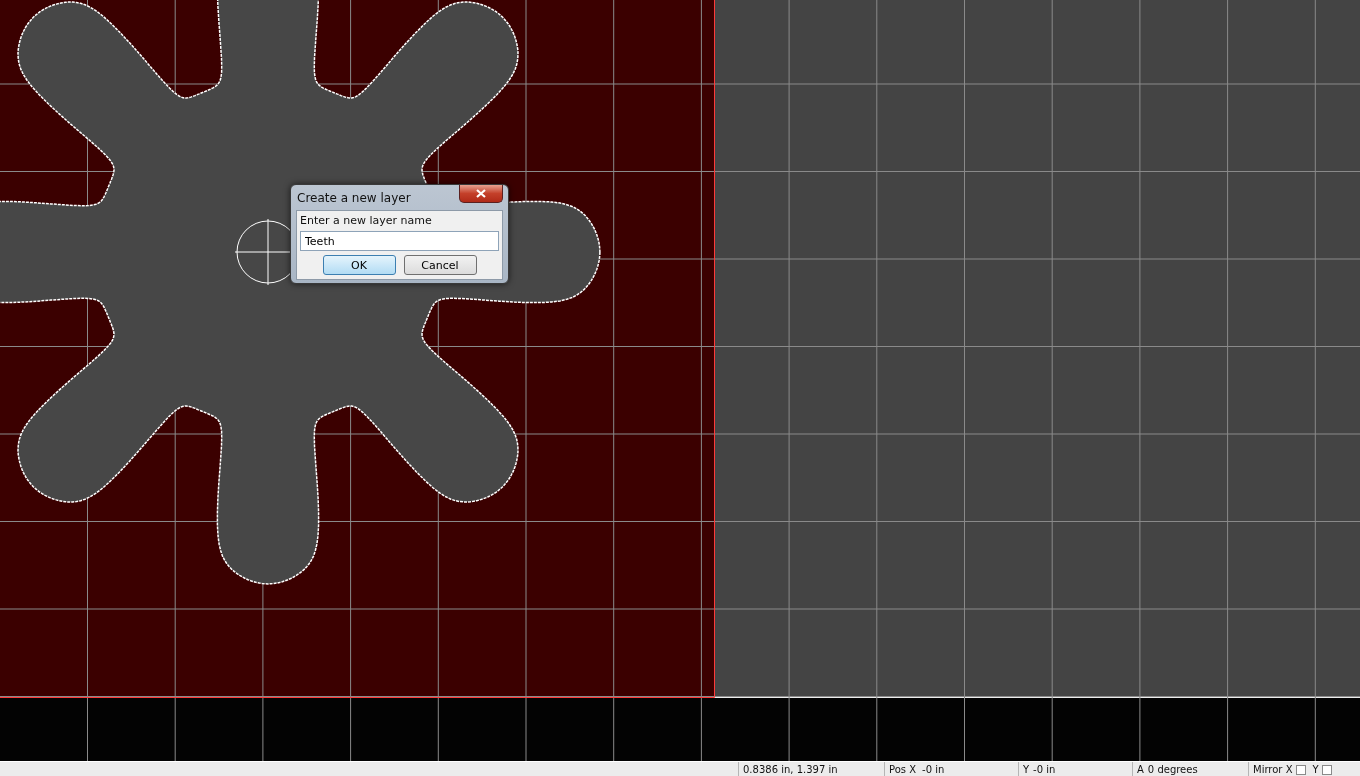  What do you see at coordinates (1326, 769) in the screenshot?
I see `mirror-y-checkbox` at bounding box center [1326, 769].